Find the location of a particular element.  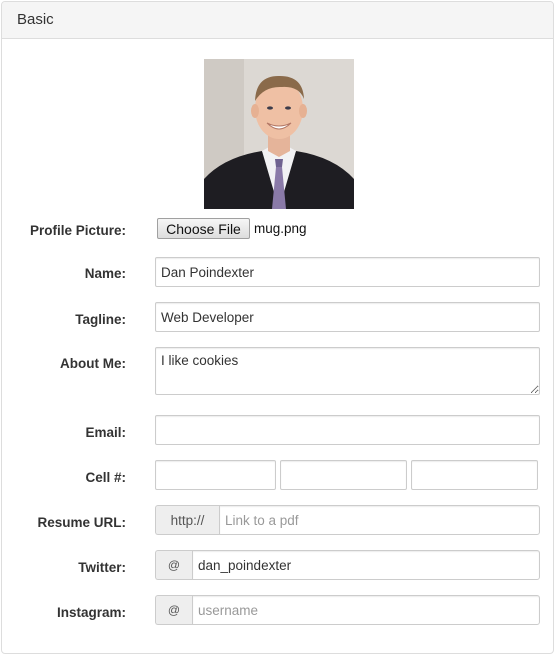

profile-photo-image is located at coordinates (279, 134).